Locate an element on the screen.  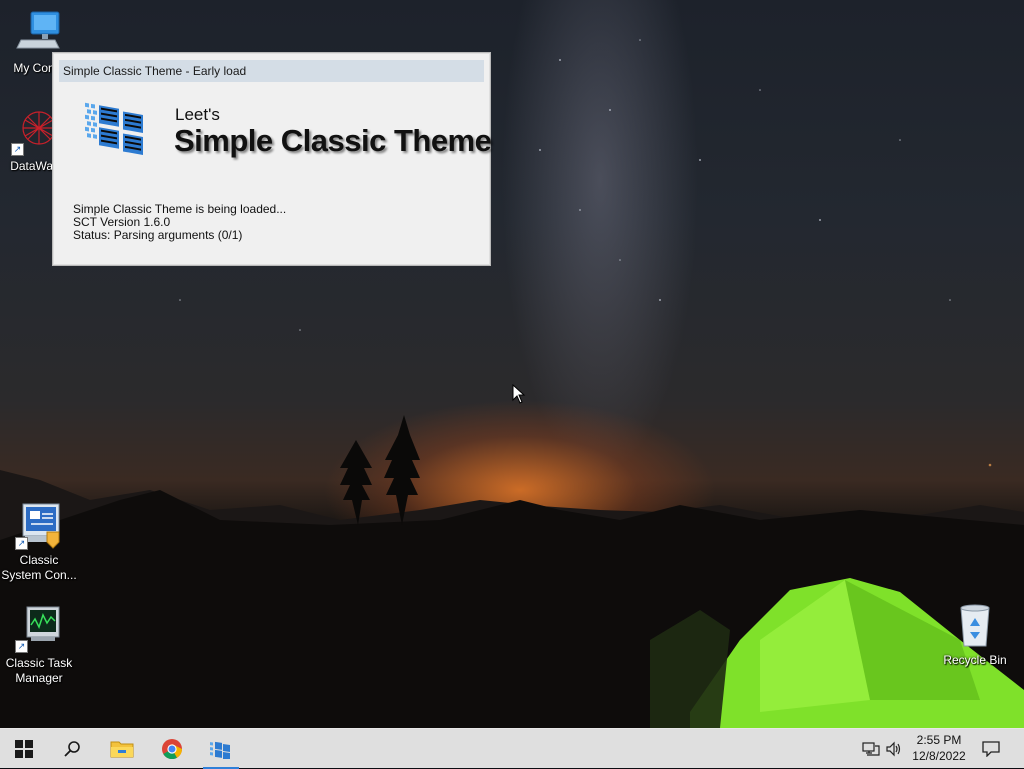
search-icon is located at coordinates (72, 749).